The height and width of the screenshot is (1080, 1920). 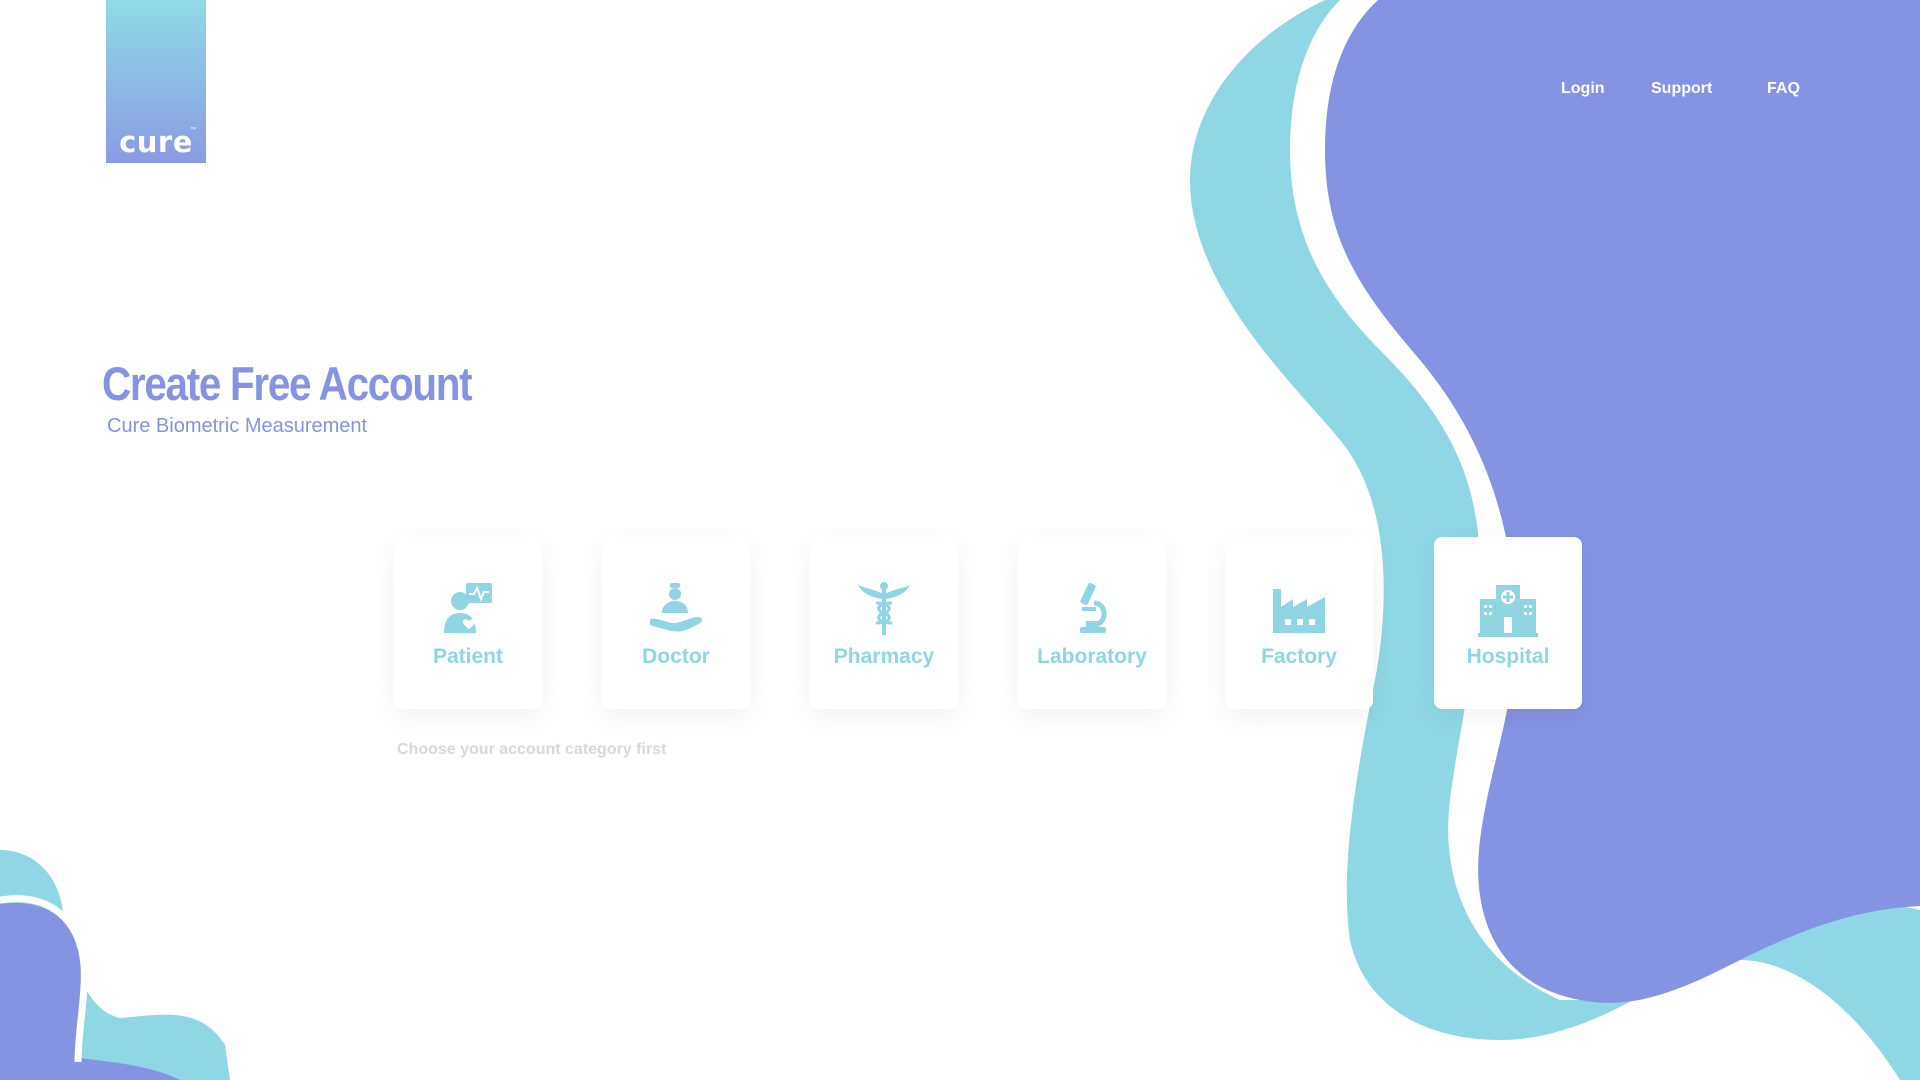 I want to click on category-label: Doctor, so click(x=676, y=656).